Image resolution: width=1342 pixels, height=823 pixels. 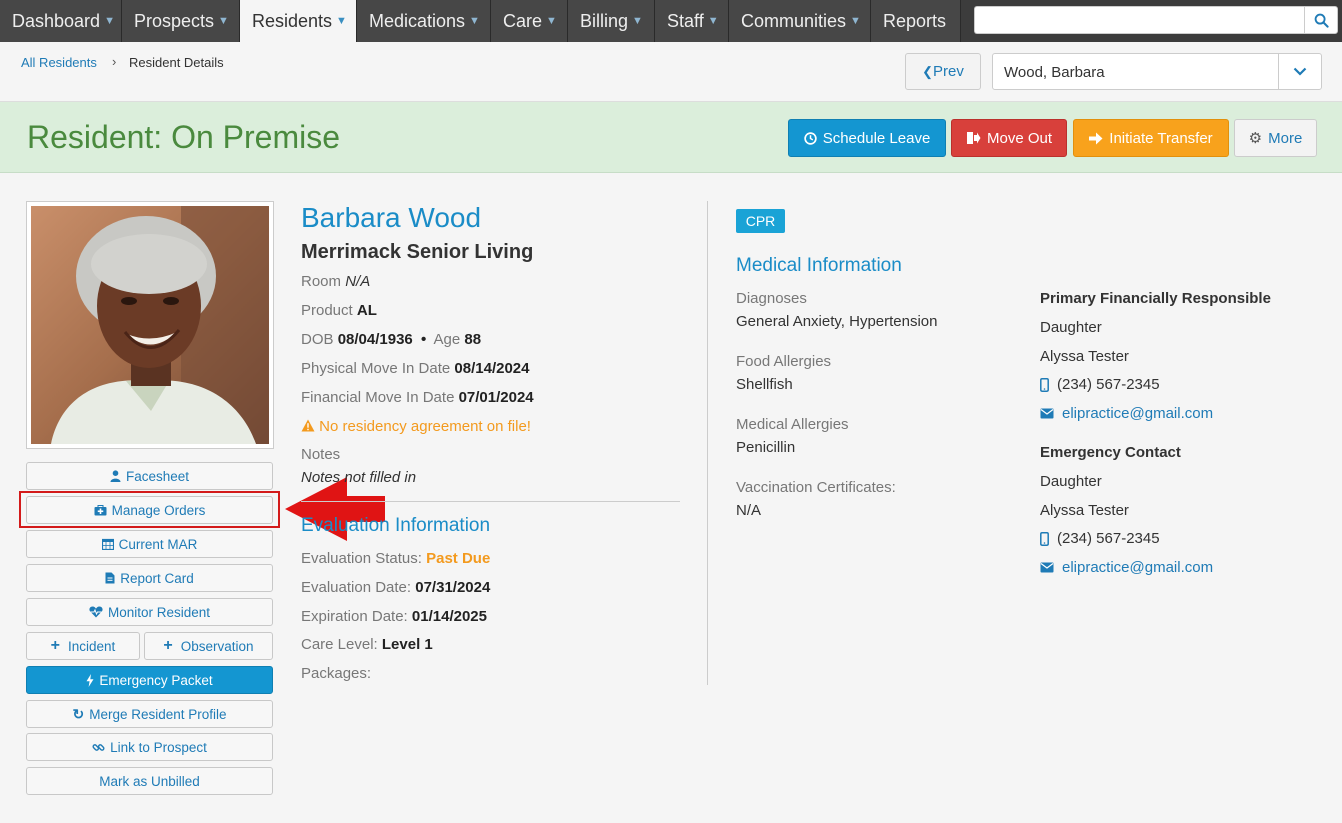 I want to click on room-label: Room, so click(x=321, y=281).